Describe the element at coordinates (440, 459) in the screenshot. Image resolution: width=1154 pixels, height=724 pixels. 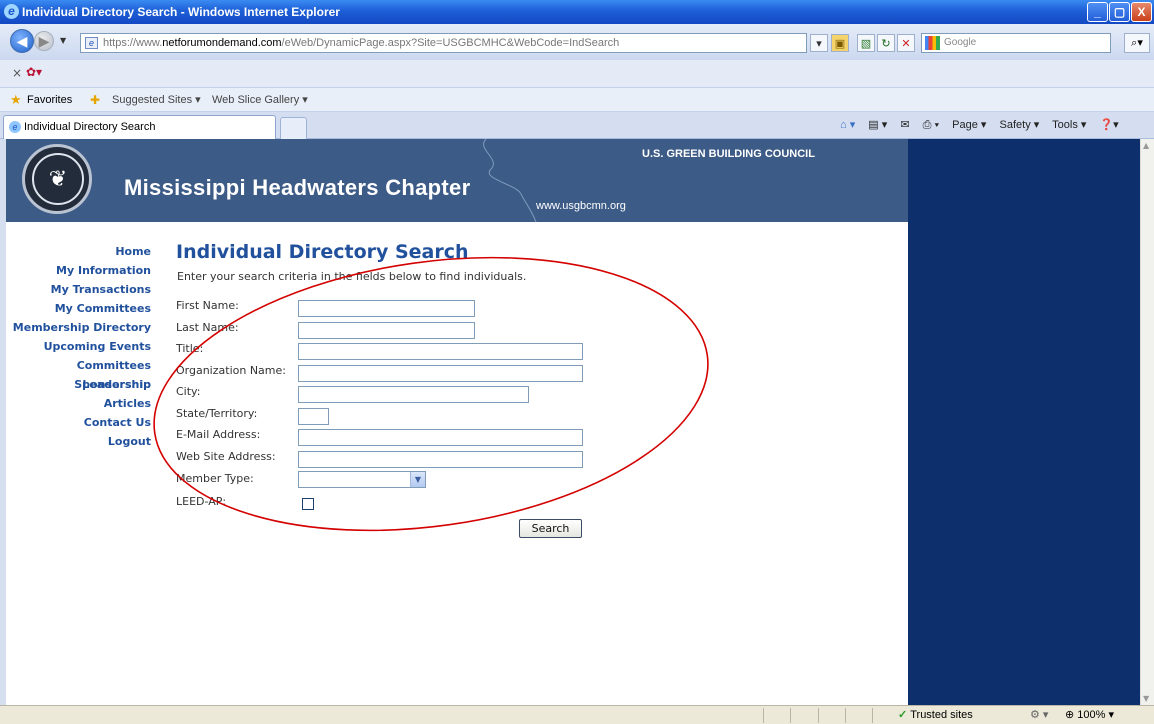
I see `web-site-address-field` at that location.